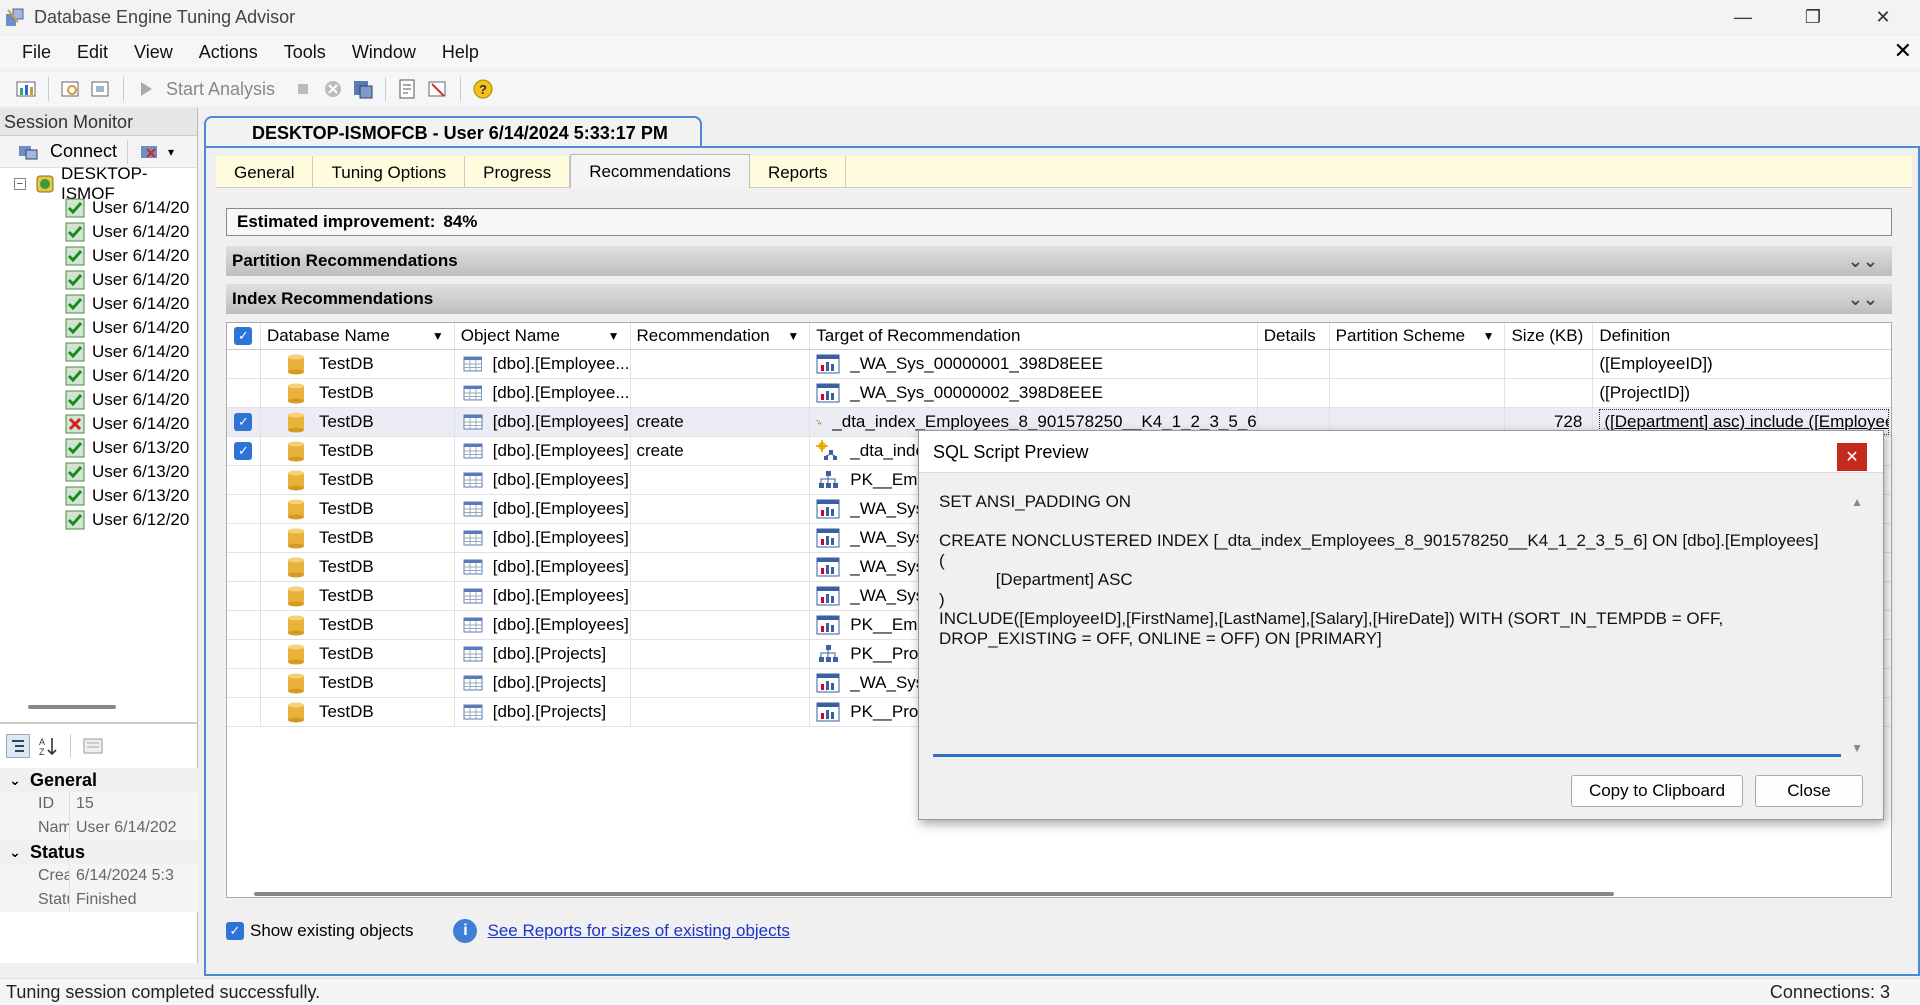  I want to click on cancel-analysis-icon, so click(333, 89).